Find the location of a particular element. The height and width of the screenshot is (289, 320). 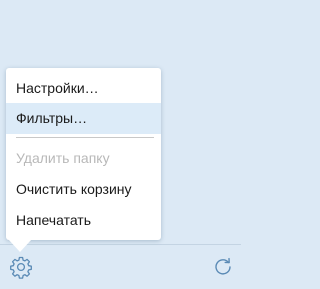

menu-item-print: Напечатать is located at coordinates (83, 220).